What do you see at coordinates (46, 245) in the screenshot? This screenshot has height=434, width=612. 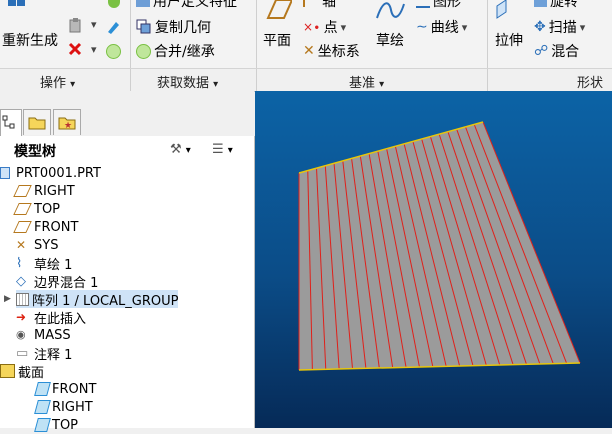 I see `tree-item-label: SYS` at bounding box center [46, 245].